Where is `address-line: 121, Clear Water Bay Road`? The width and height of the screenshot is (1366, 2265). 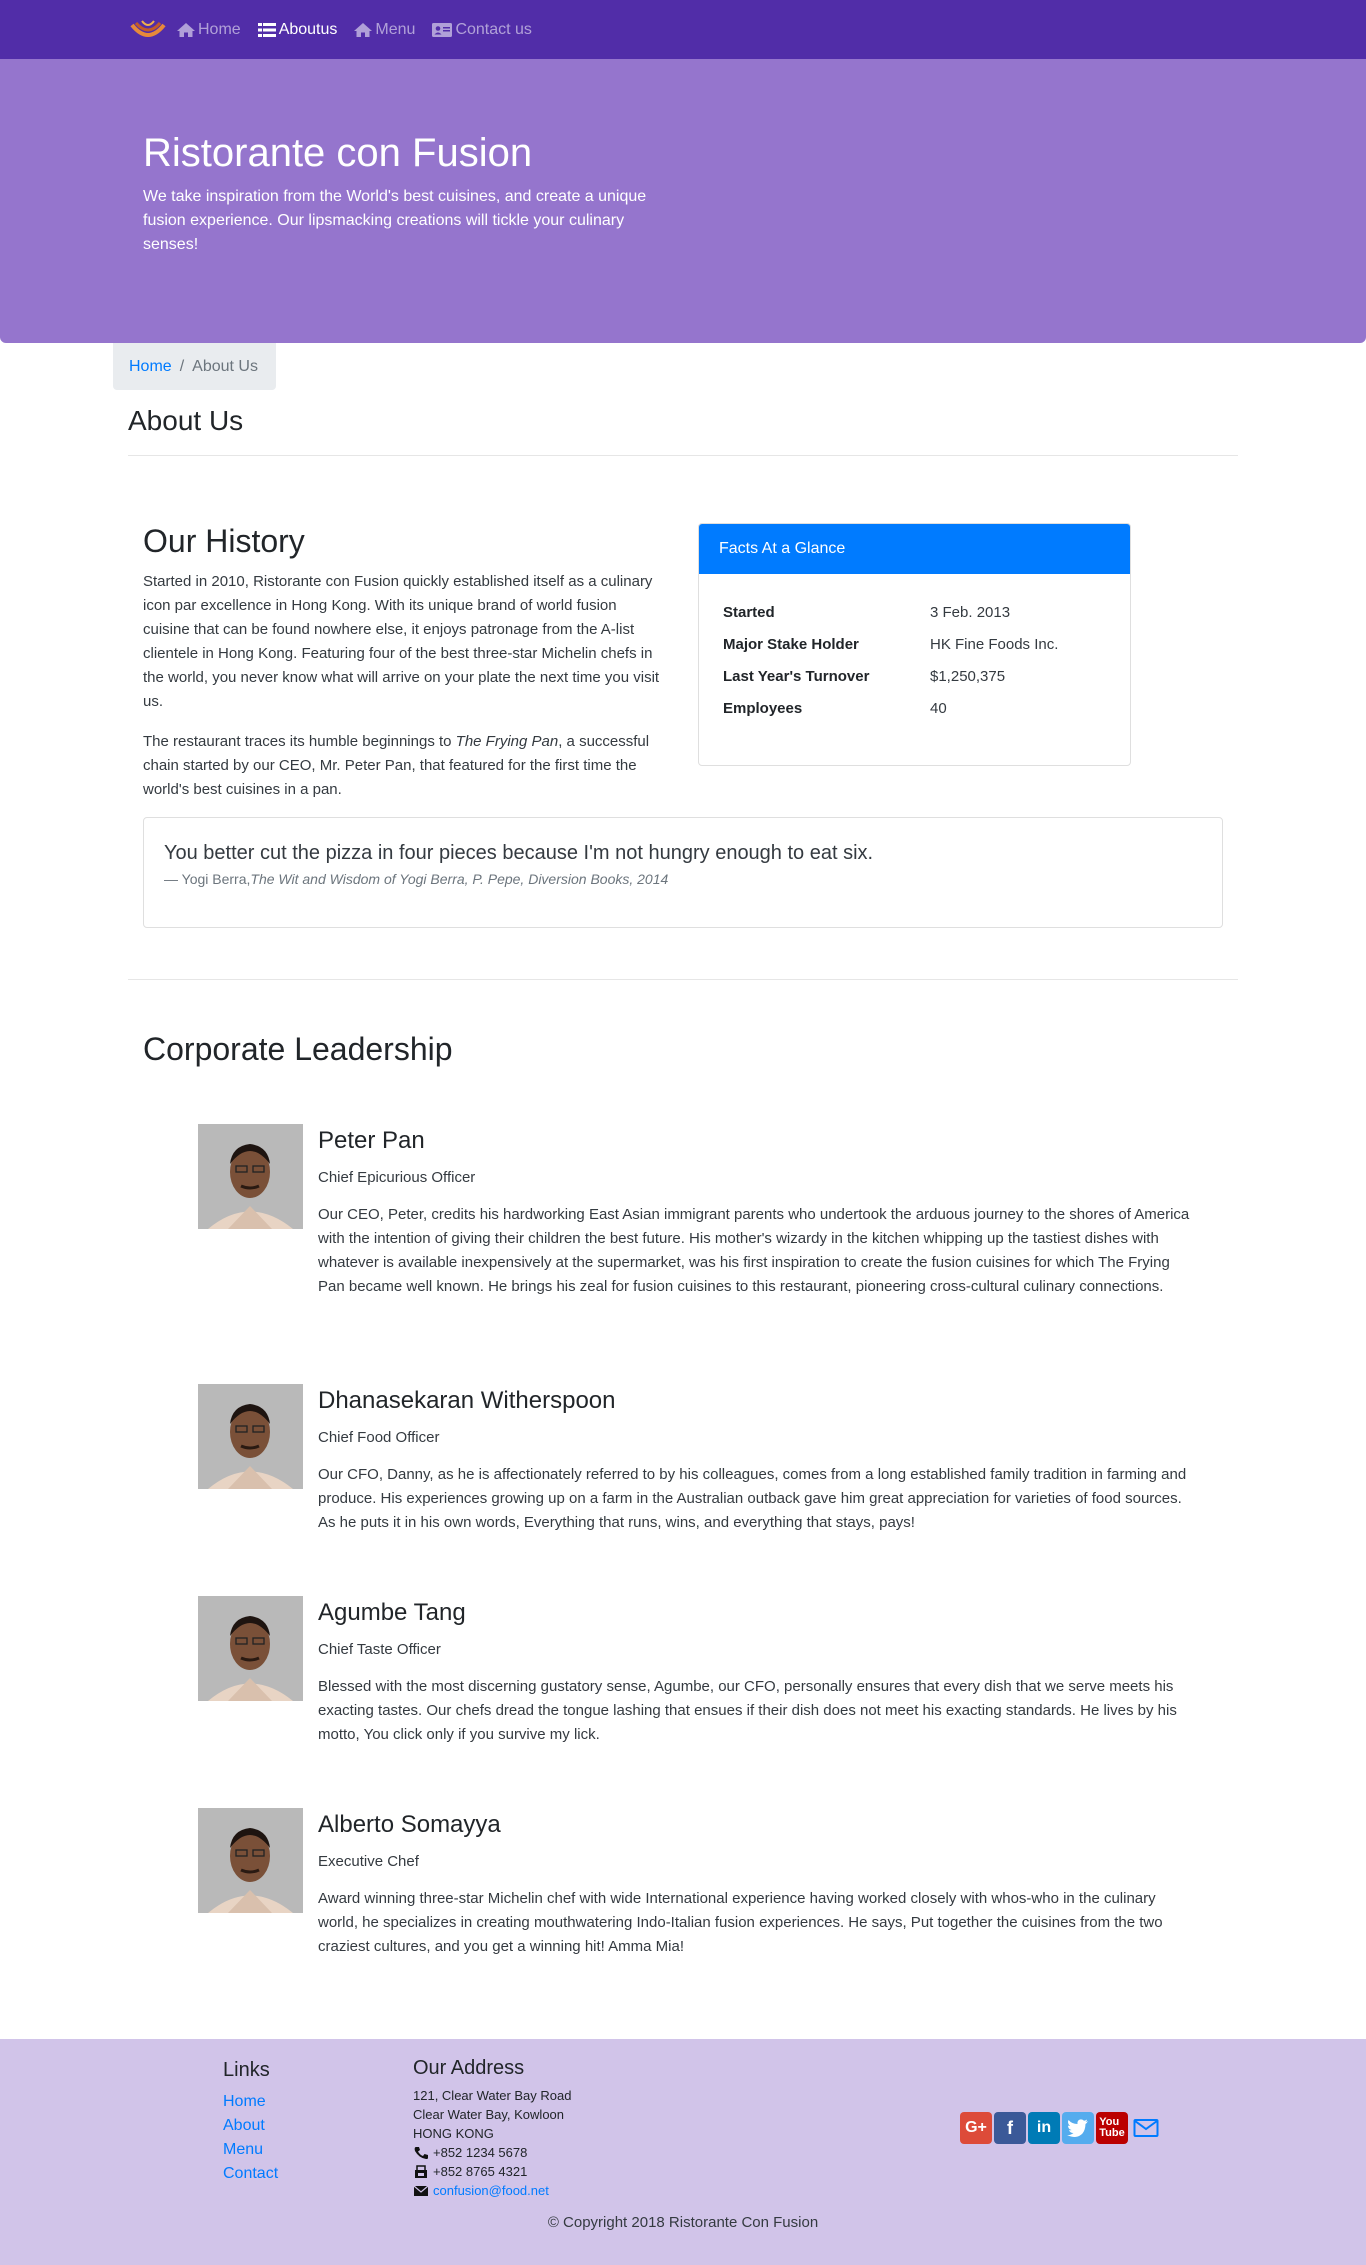 address-line: 121, Clear Water Bay Road is located at coordinates (492, 2095).